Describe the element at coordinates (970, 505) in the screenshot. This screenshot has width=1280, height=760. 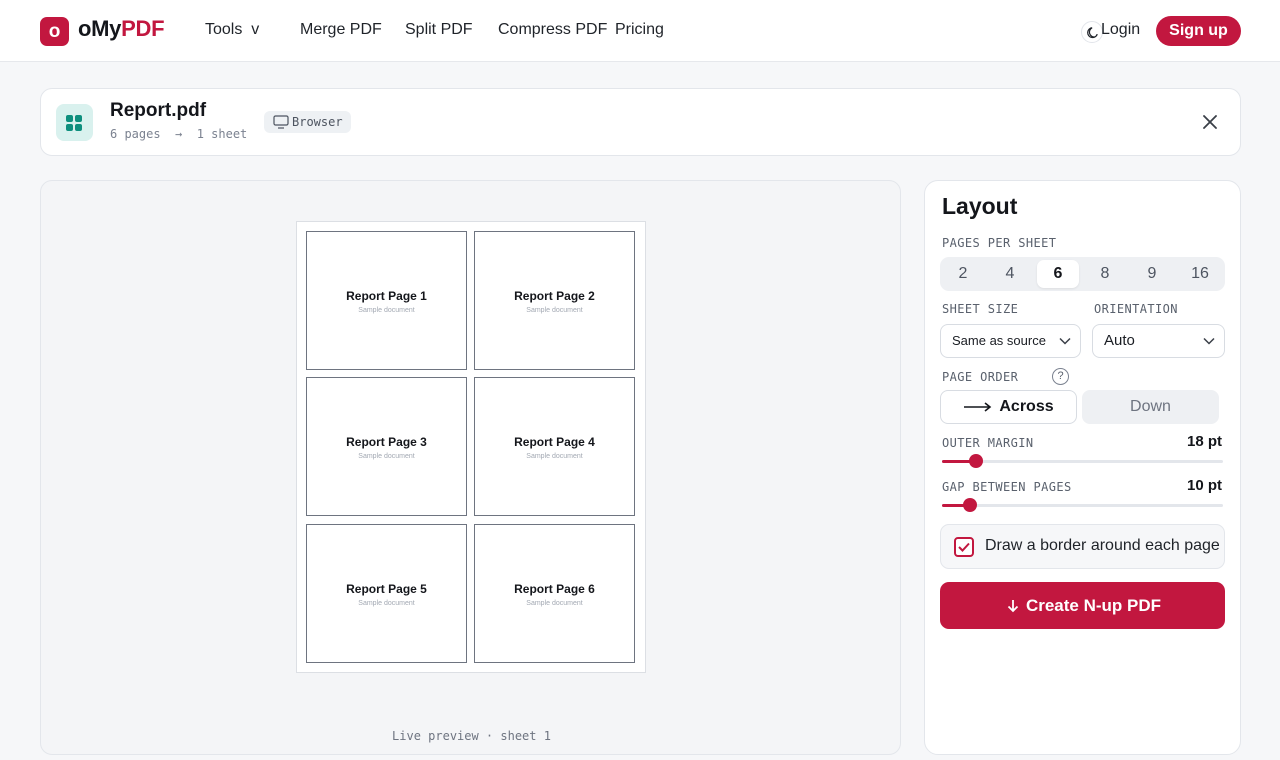
I see `gap-slider-thumb` at that location.